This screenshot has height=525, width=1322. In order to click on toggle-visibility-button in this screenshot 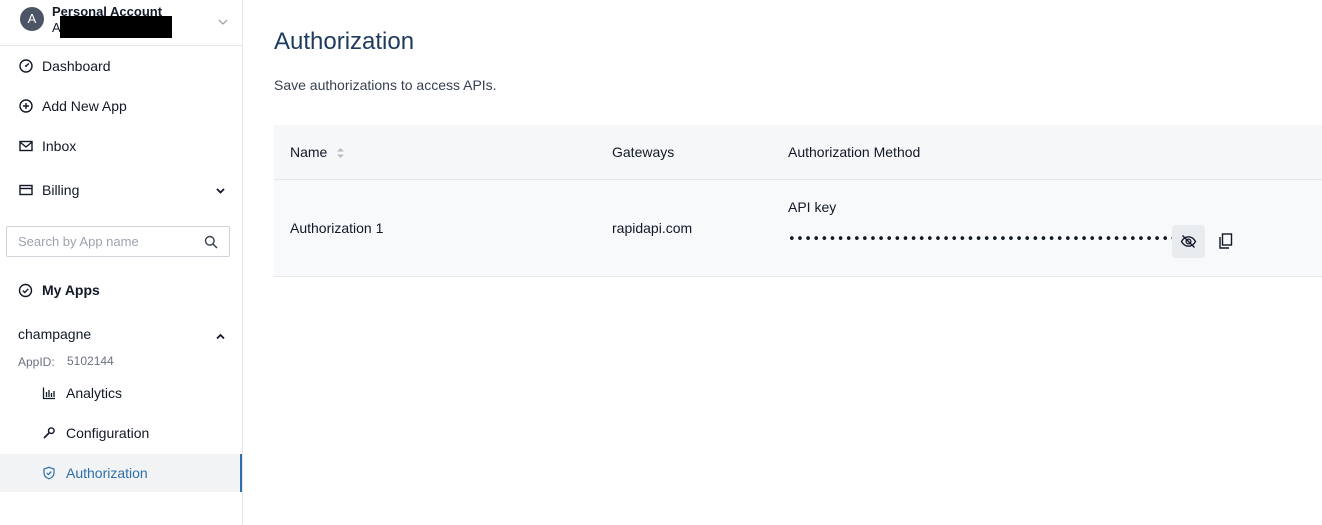, I will do `click(1188, 241)`.